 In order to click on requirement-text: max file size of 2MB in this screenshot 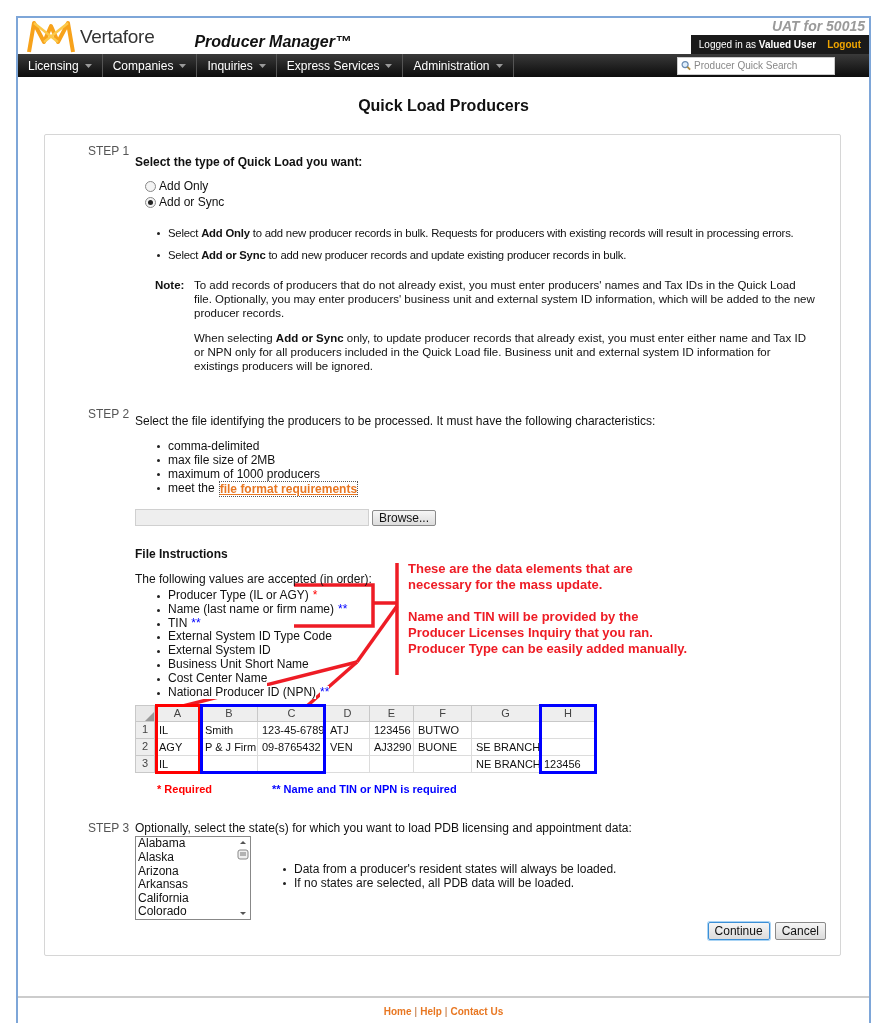, I will do `click(222, 460)`.